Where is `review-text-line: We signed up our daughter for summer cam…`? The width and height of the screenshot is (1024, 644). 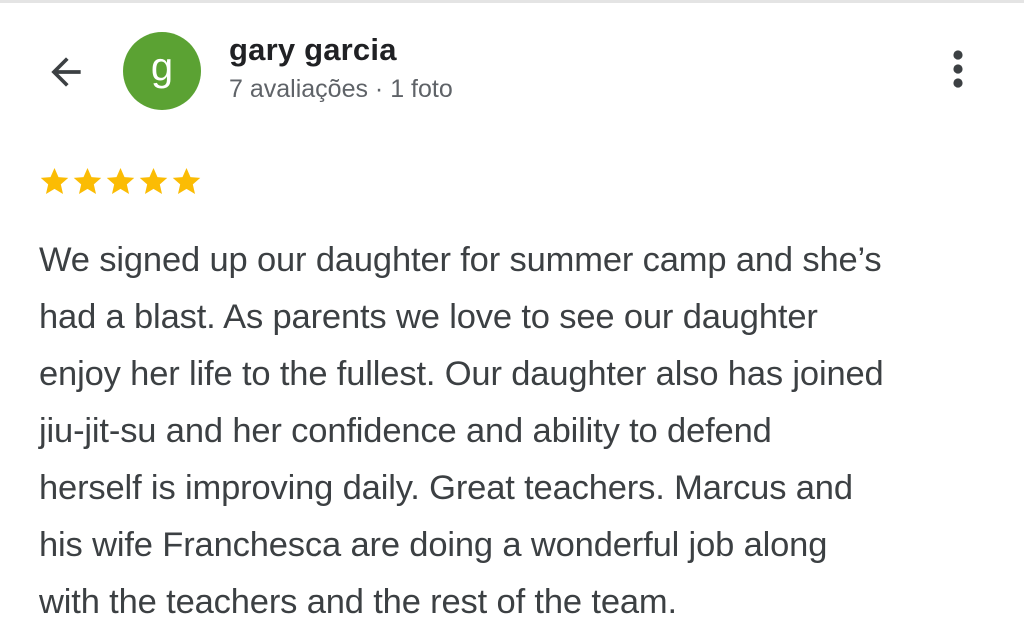
review-text-line: We signed up our daughter for summer cam… is located at coordinates (460, 260).